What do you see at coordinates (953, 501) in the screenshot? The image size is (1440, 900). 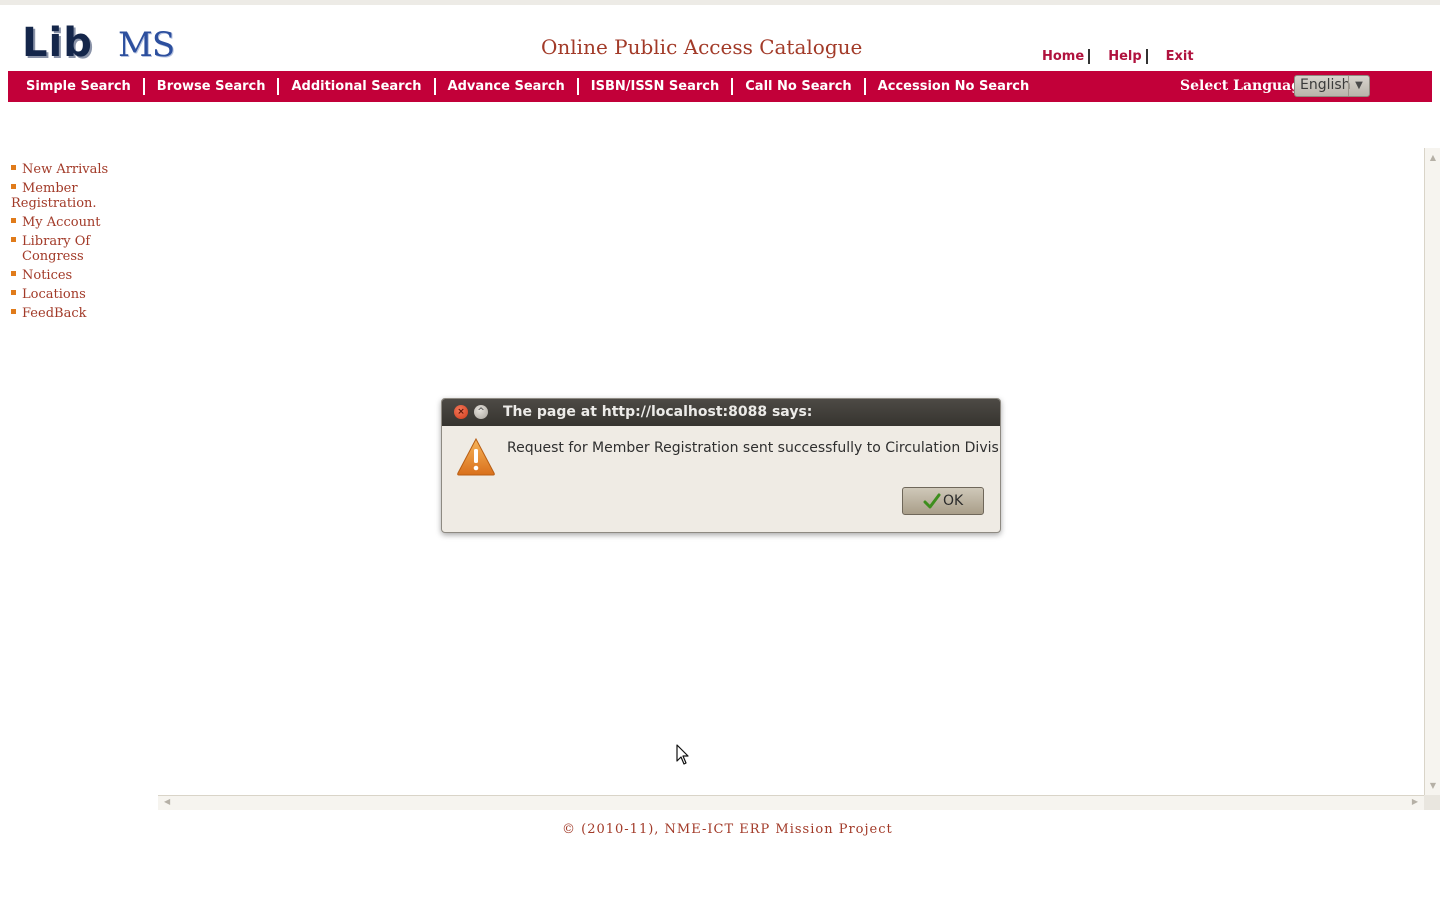 I see `ok-button-label: OK` at bounding box center [953, 501].